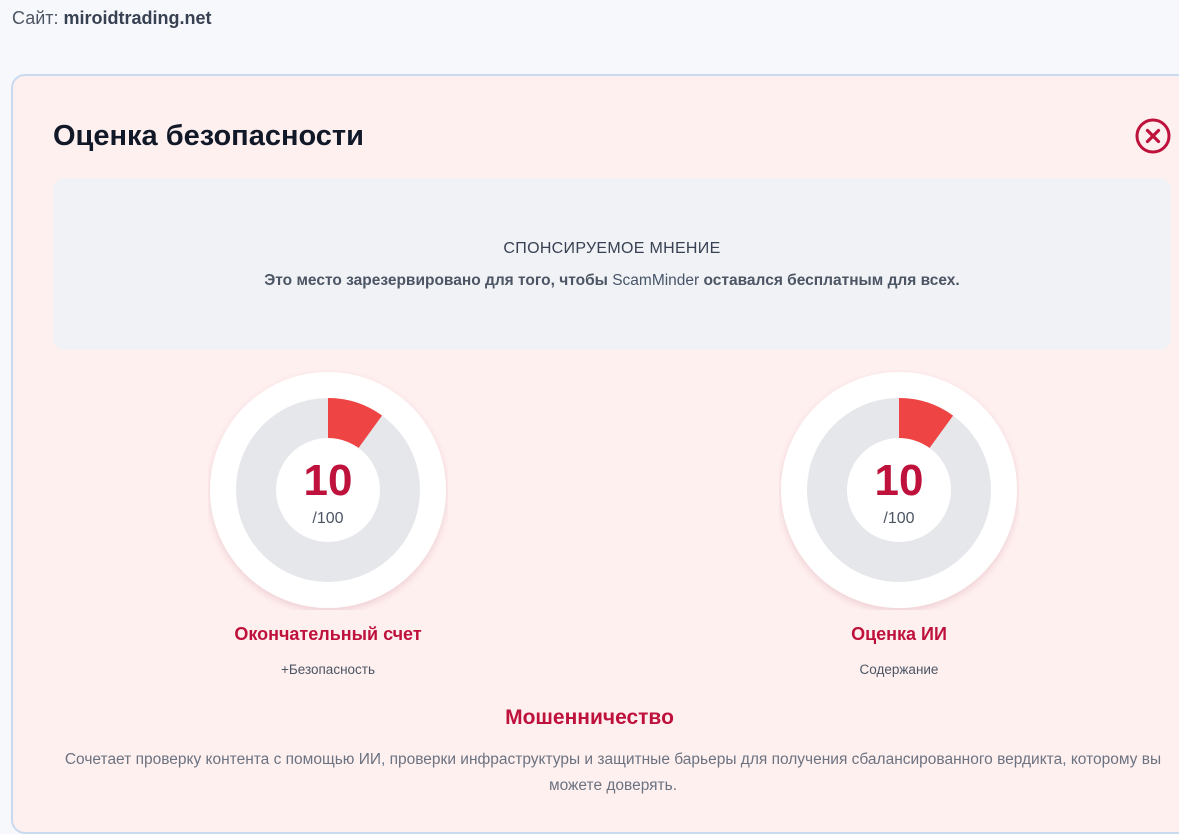 This screenshot has height=834, width=1179. What do you see at coordinates (589, 717) in the screenshot?
I see `verdict-title: Мошенничество` at bounding box center [589, 717].